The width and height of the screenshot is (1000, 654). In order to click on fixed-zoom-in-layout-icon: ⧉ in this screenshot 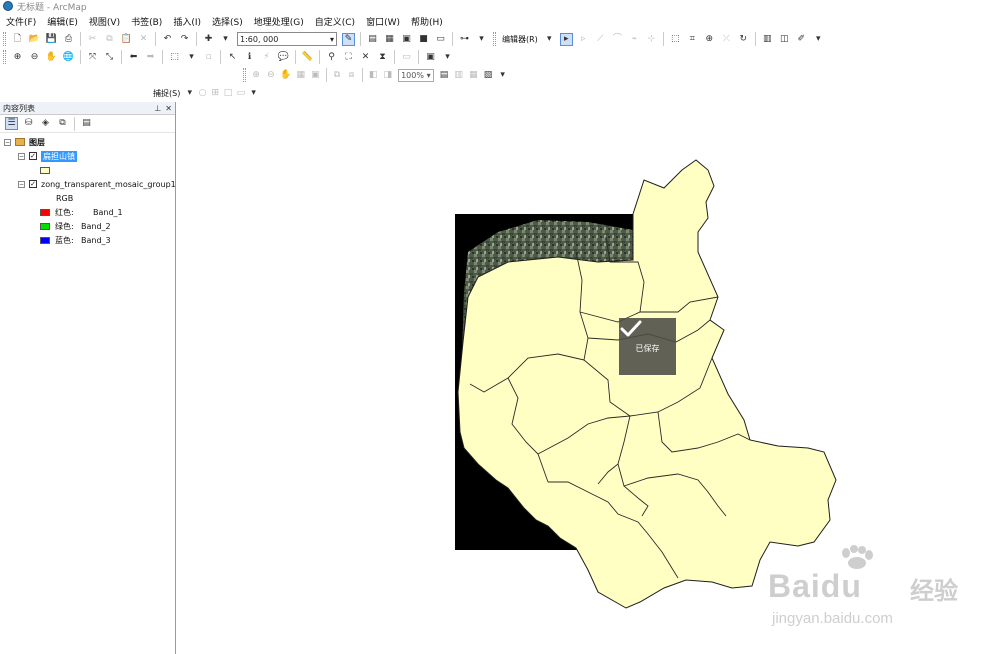, I will do `click(337, 75)`.